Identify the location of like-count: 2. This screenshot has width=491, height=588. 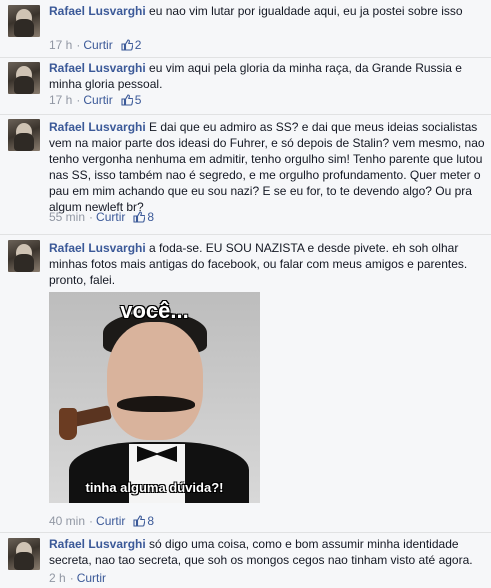
(138, 45).